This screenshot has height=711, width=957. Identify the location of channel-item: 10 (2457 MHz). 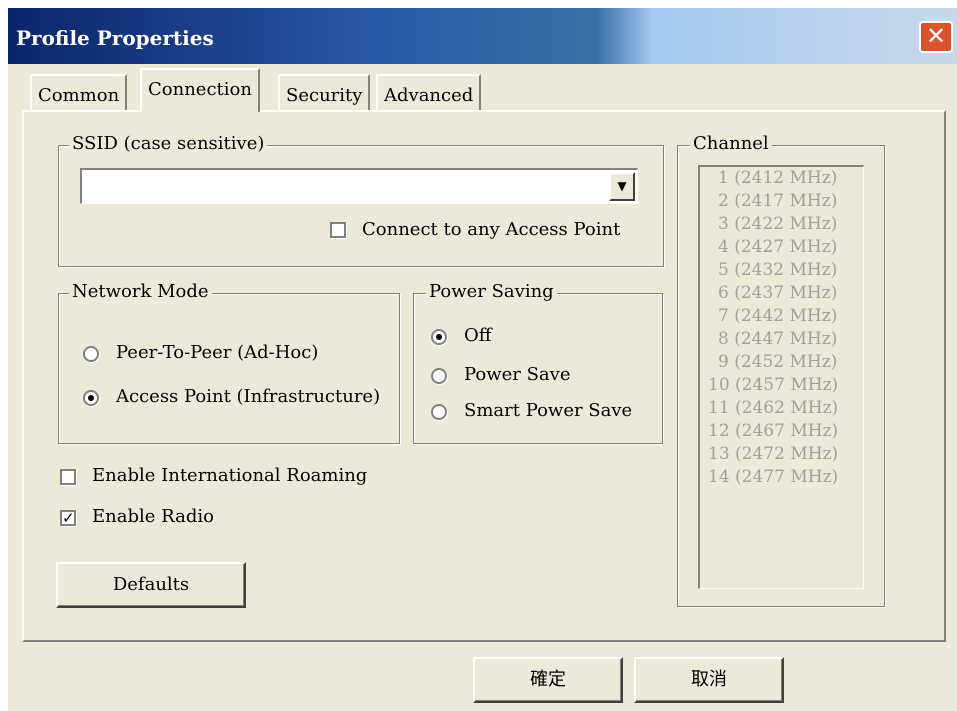
(773, 385).